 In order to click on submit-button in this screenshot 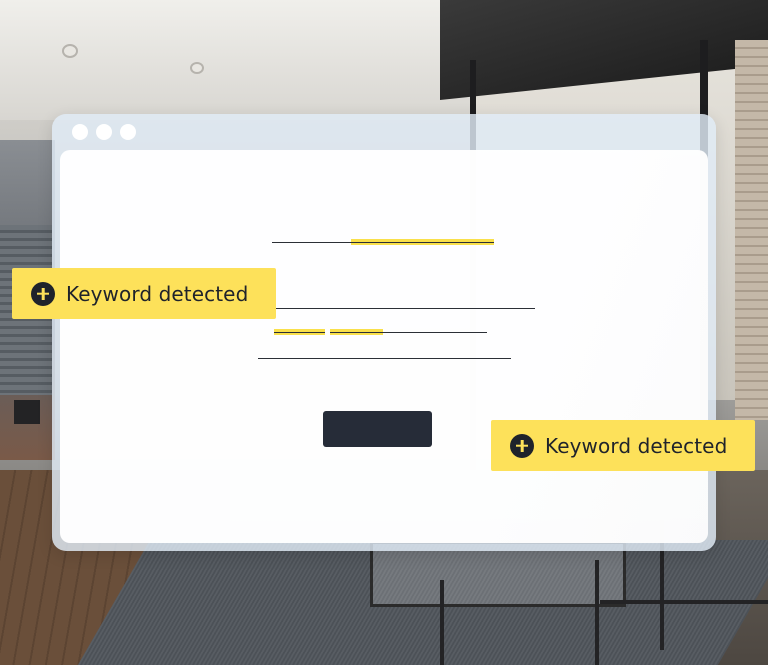, I will do `click(377, 429)`.